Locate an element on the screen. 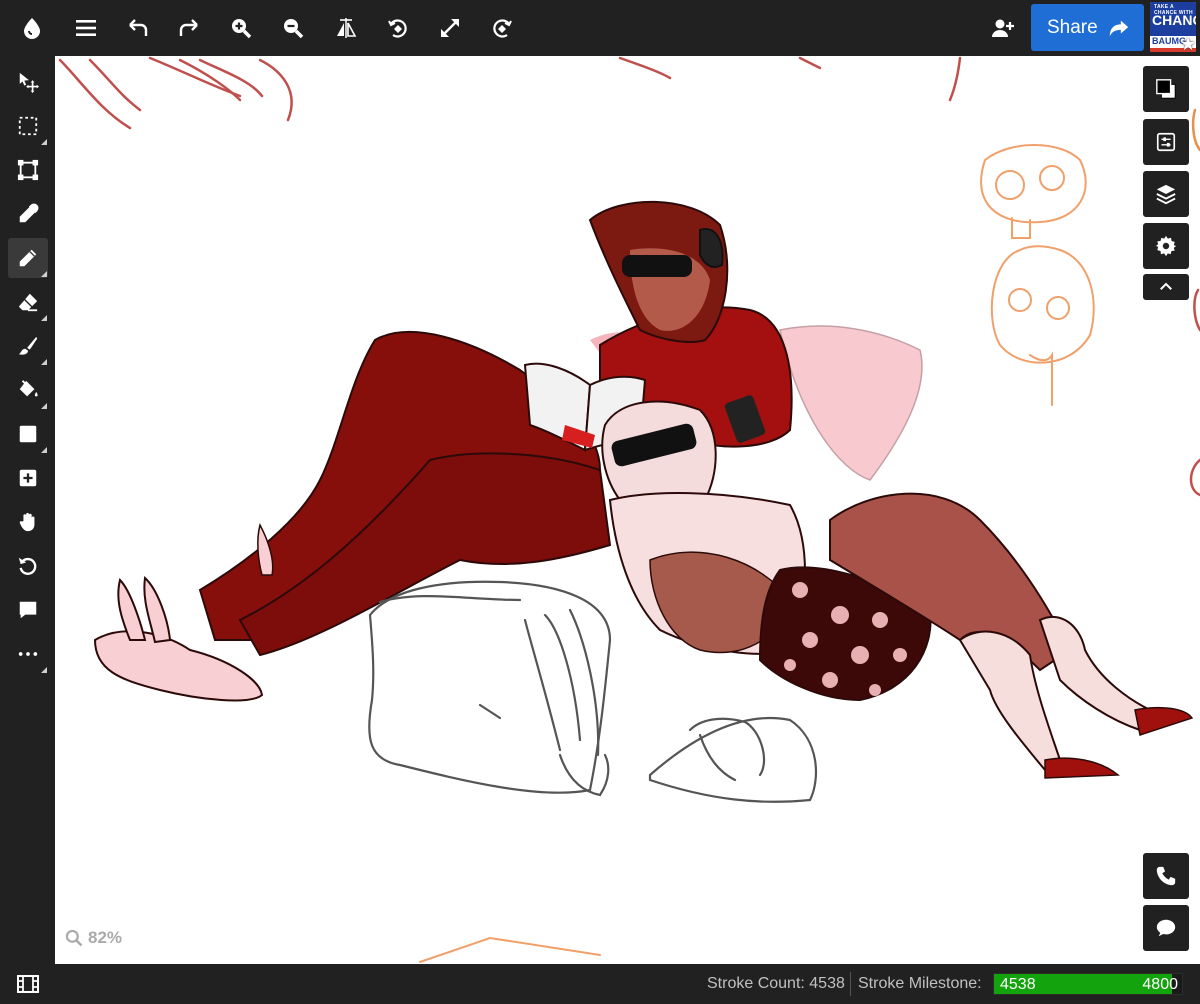 The width and height of the screenshot is (1200, 1004). collapse-panel-button is located at coordinates (1166, 287).